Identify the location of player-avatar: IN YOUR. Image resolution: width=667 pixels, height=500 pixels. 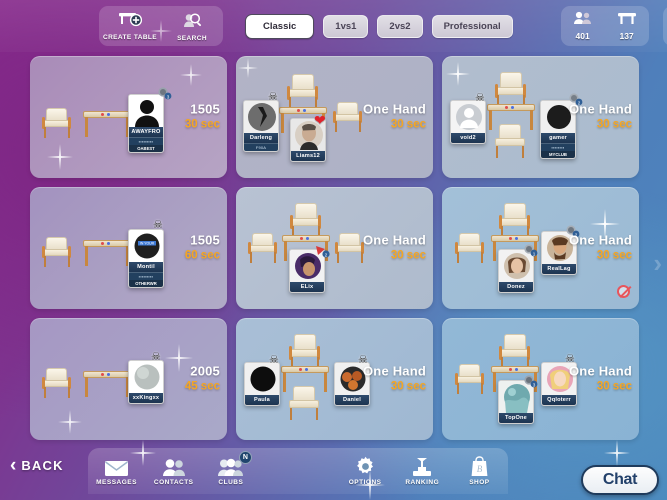
(146, 246).